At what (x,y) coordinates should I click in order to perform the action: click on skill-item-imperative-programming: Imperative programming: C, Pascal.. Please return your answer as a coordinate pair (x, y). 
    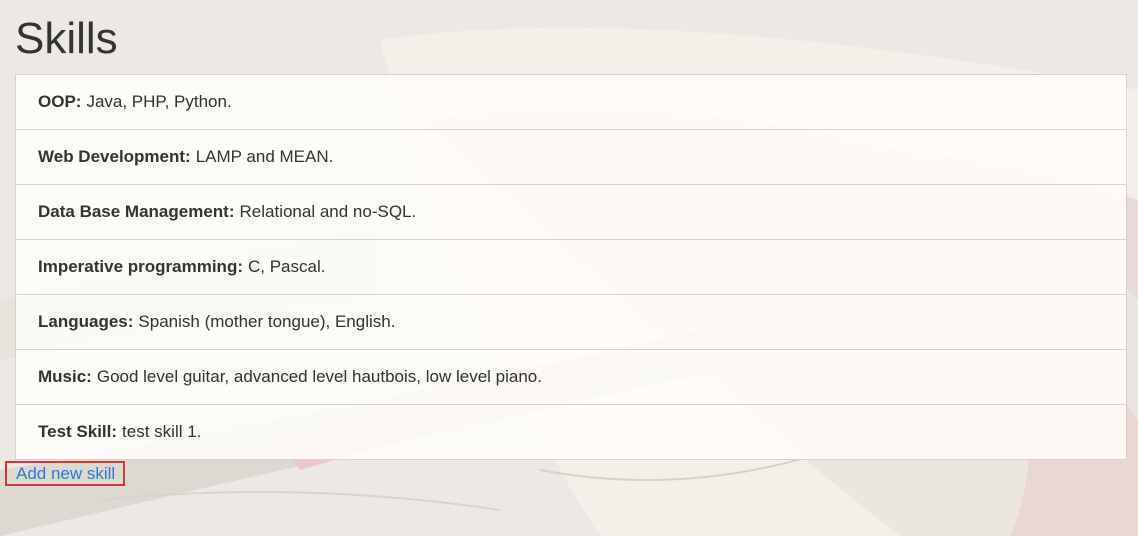
    Looking at the image, I should click on (571, 266).